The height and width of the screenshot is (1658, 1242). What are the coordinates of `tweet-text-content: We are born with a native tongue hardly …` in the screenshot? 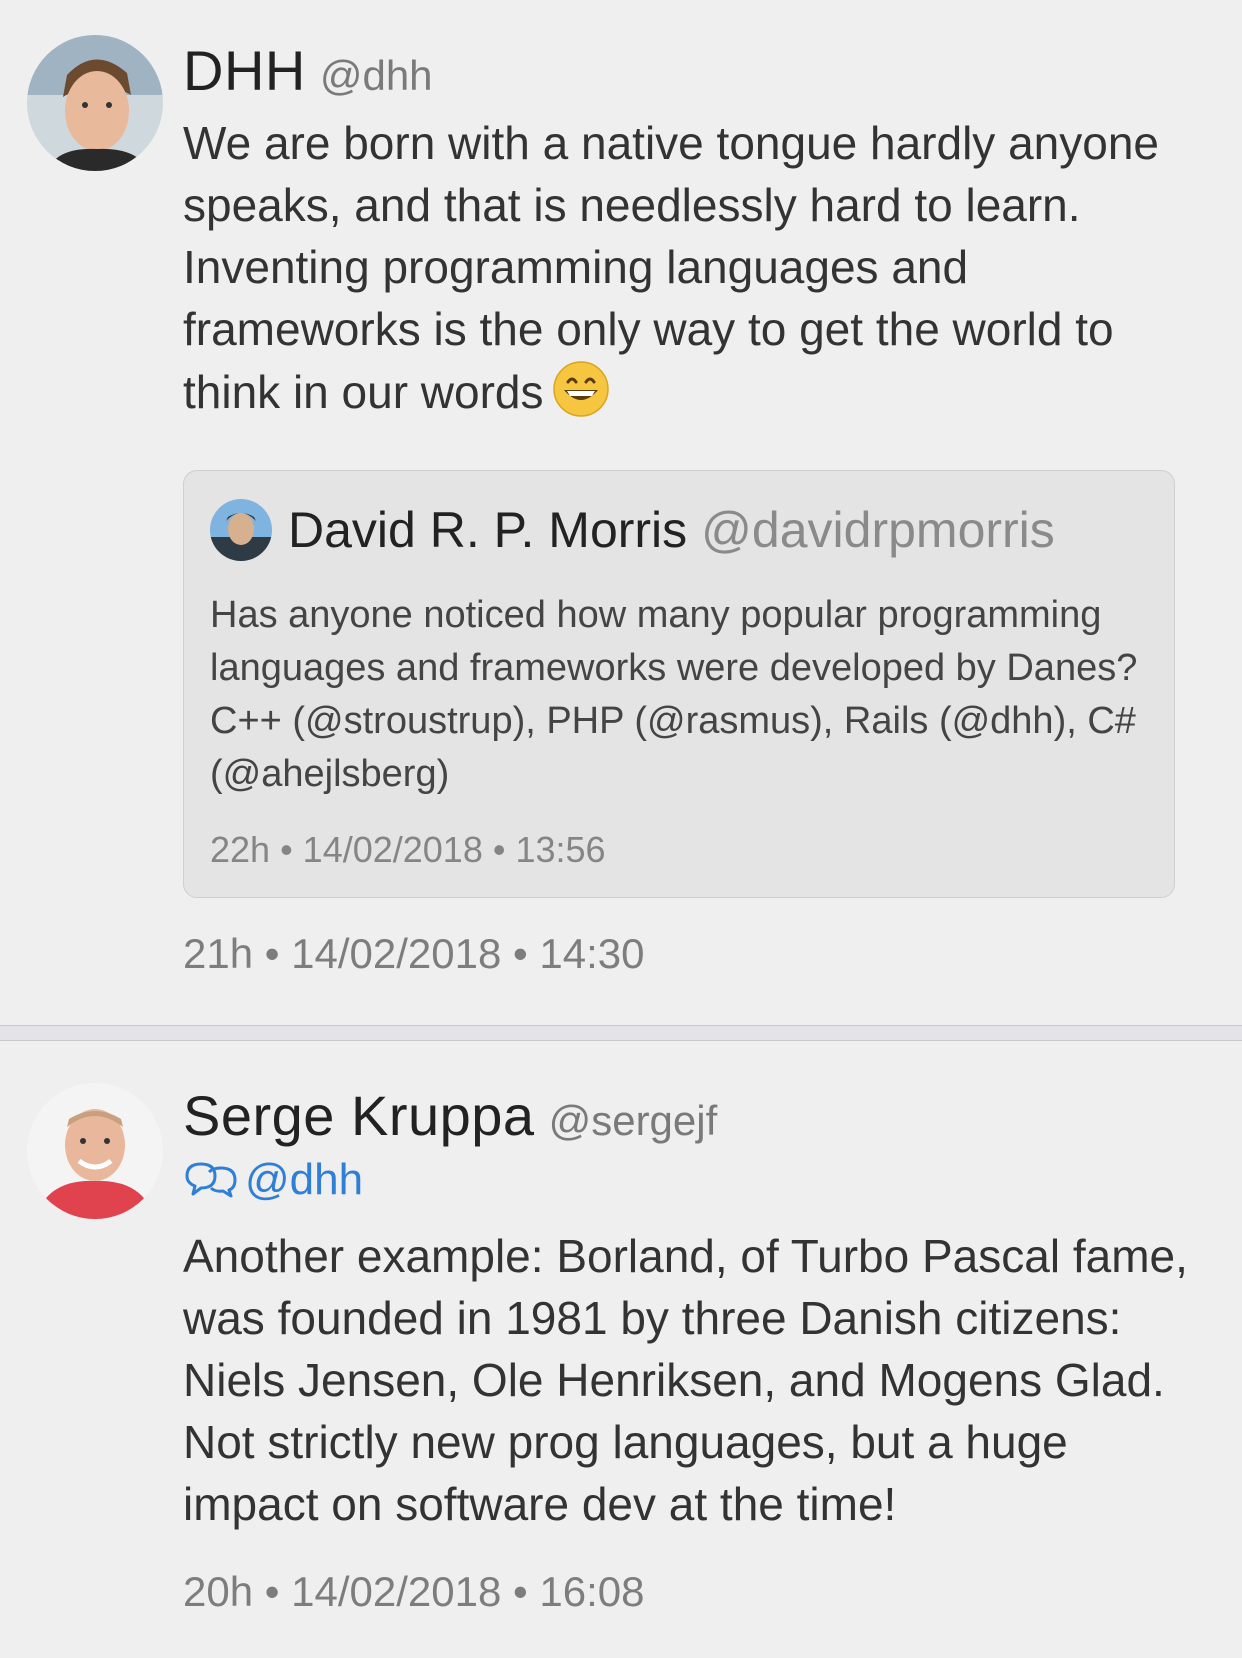 It's located at (671, 267).